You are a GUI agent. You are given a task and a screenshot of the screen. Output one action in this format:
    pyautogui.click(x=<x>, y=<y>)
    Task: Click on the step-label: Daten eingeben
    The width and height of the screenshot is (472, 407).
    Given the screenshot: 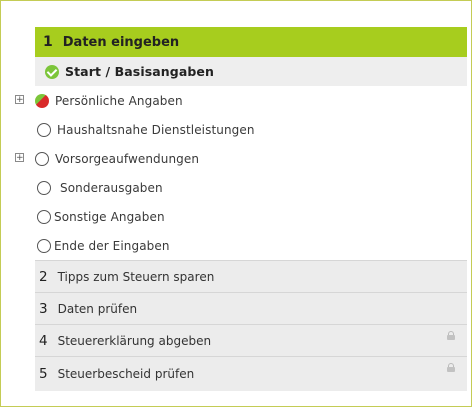 What is the action you would take?
    pyautogui.click(x=121, y=42)
    